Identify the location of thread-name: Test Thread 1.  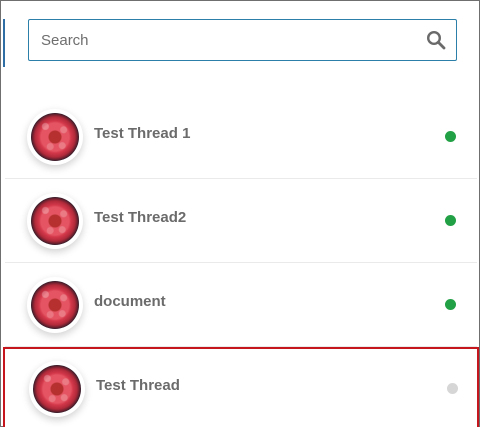
(142, 133).